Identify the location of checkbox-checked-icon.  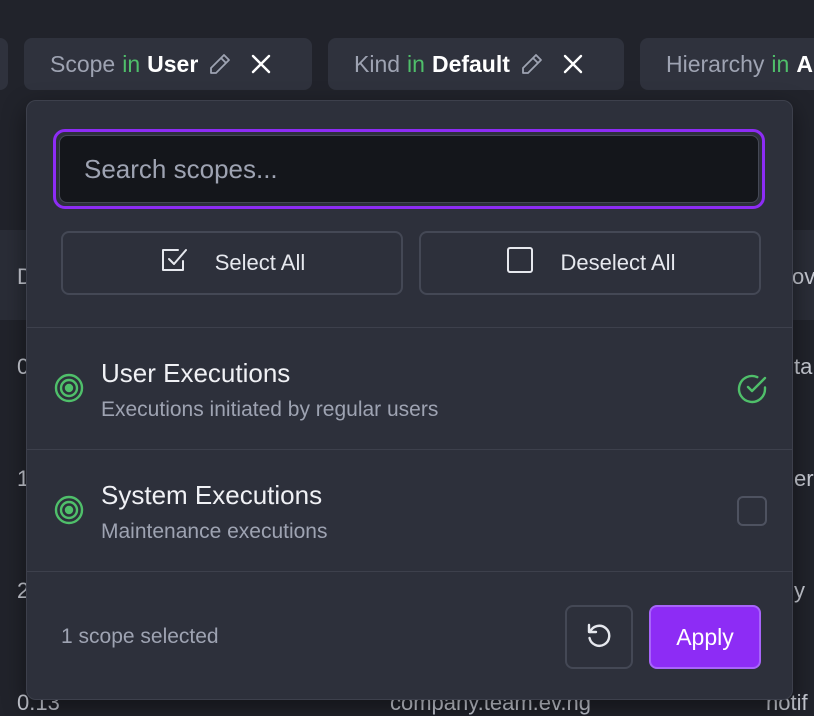
(174, 263).